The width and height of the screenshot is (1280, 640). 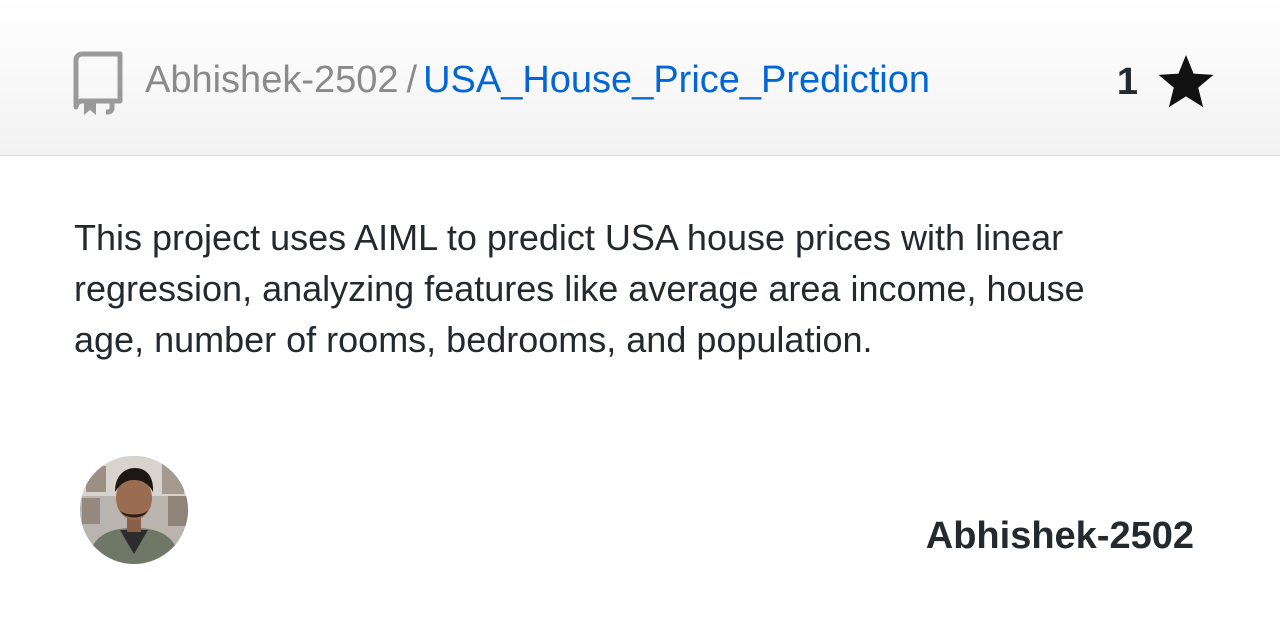 What do you see at coordinates (272, 80) in the screenshot?
I see `repo-owner: Abhishek-2502` at bounding box center [272, 80].